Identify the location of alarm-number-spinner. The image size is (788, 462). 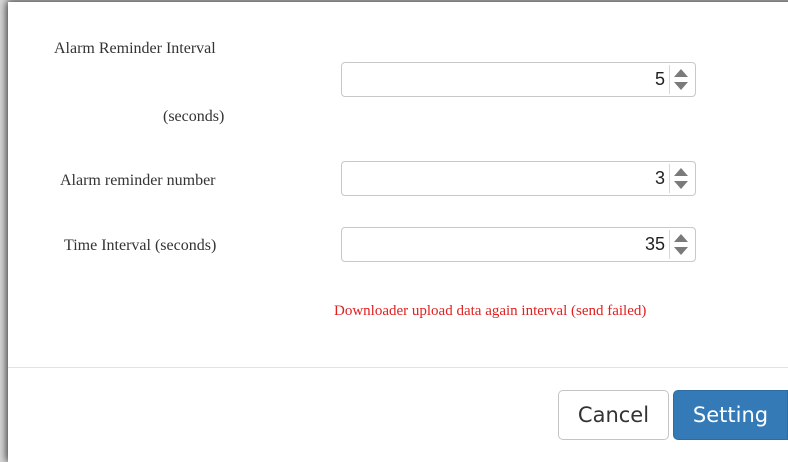
(680, 178).